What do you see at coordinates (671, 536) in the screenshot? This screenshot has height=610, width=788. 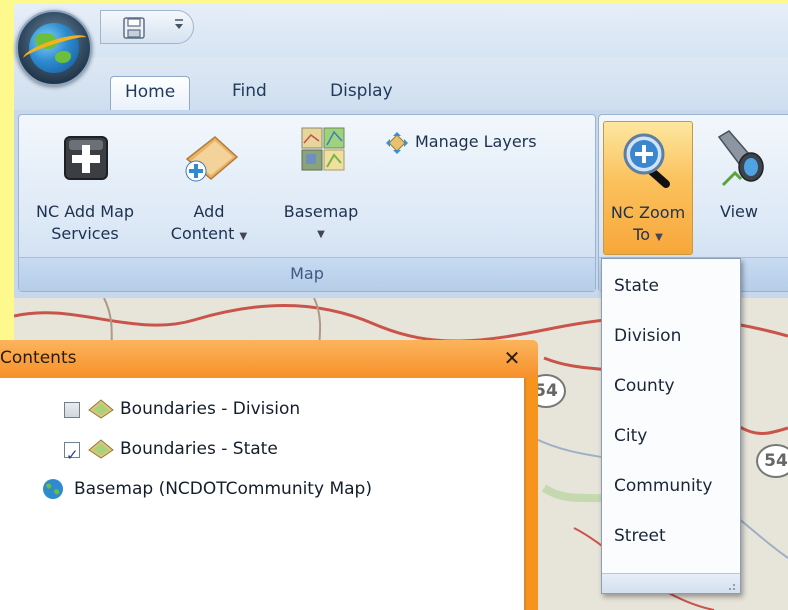 I see `menu-item-street: Street` at bounding box center [671, 536].